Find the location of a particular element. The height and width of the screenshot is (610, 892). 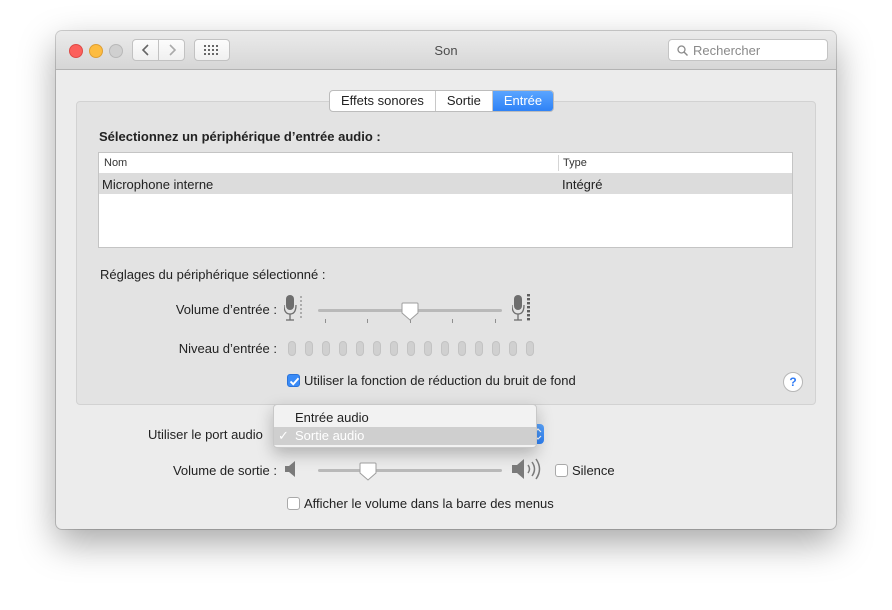

menu-item-label: Sortie audio is located at coordinates (330, 435).